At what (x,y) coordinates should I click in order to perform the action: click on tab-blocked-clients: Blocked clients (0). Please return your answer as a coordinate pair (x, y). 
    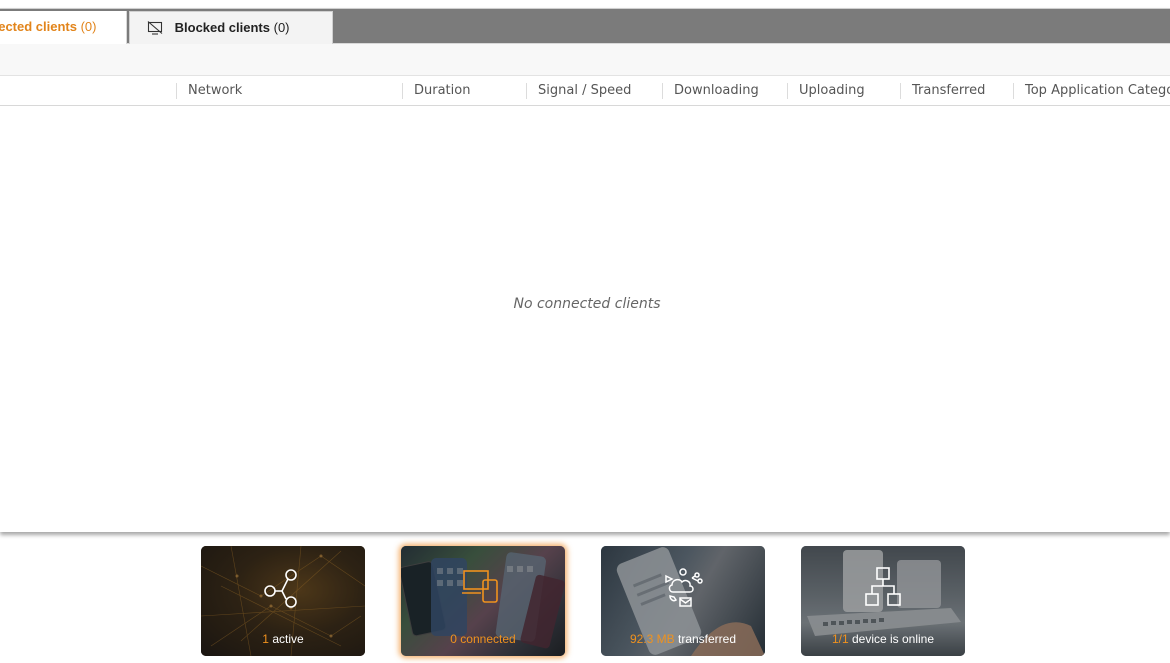
    Looking at the image, I should click on (231, 27).